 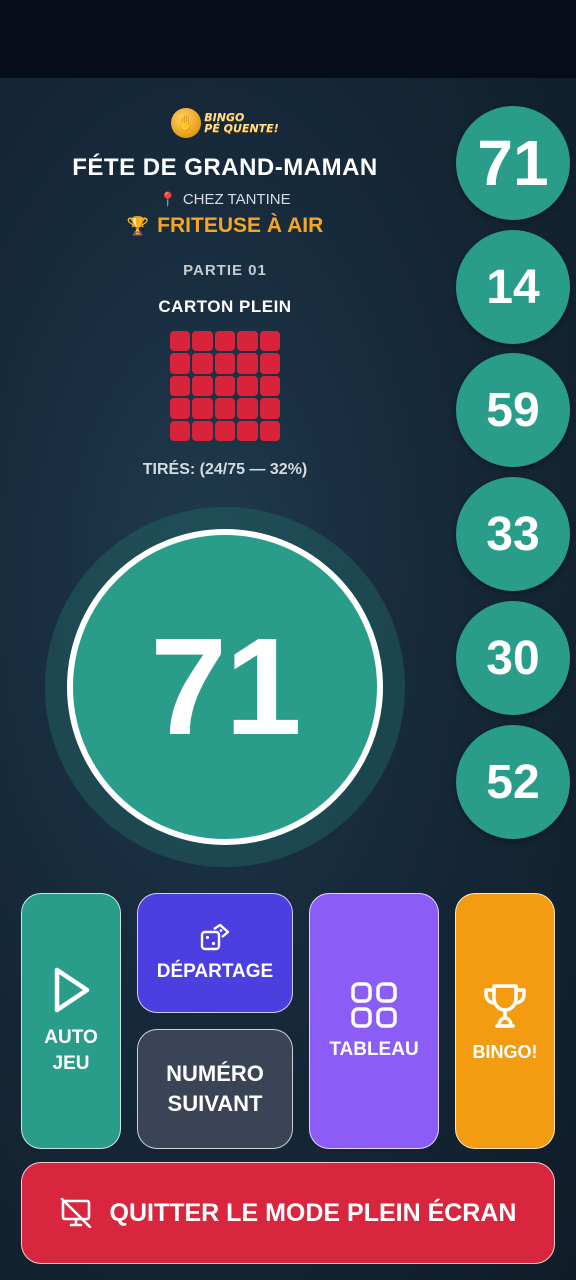 What do you see at coordinates (374, 1049) in the screenshot?
I see `board-label: TABLEAU` at bounding box center [374, 1049].